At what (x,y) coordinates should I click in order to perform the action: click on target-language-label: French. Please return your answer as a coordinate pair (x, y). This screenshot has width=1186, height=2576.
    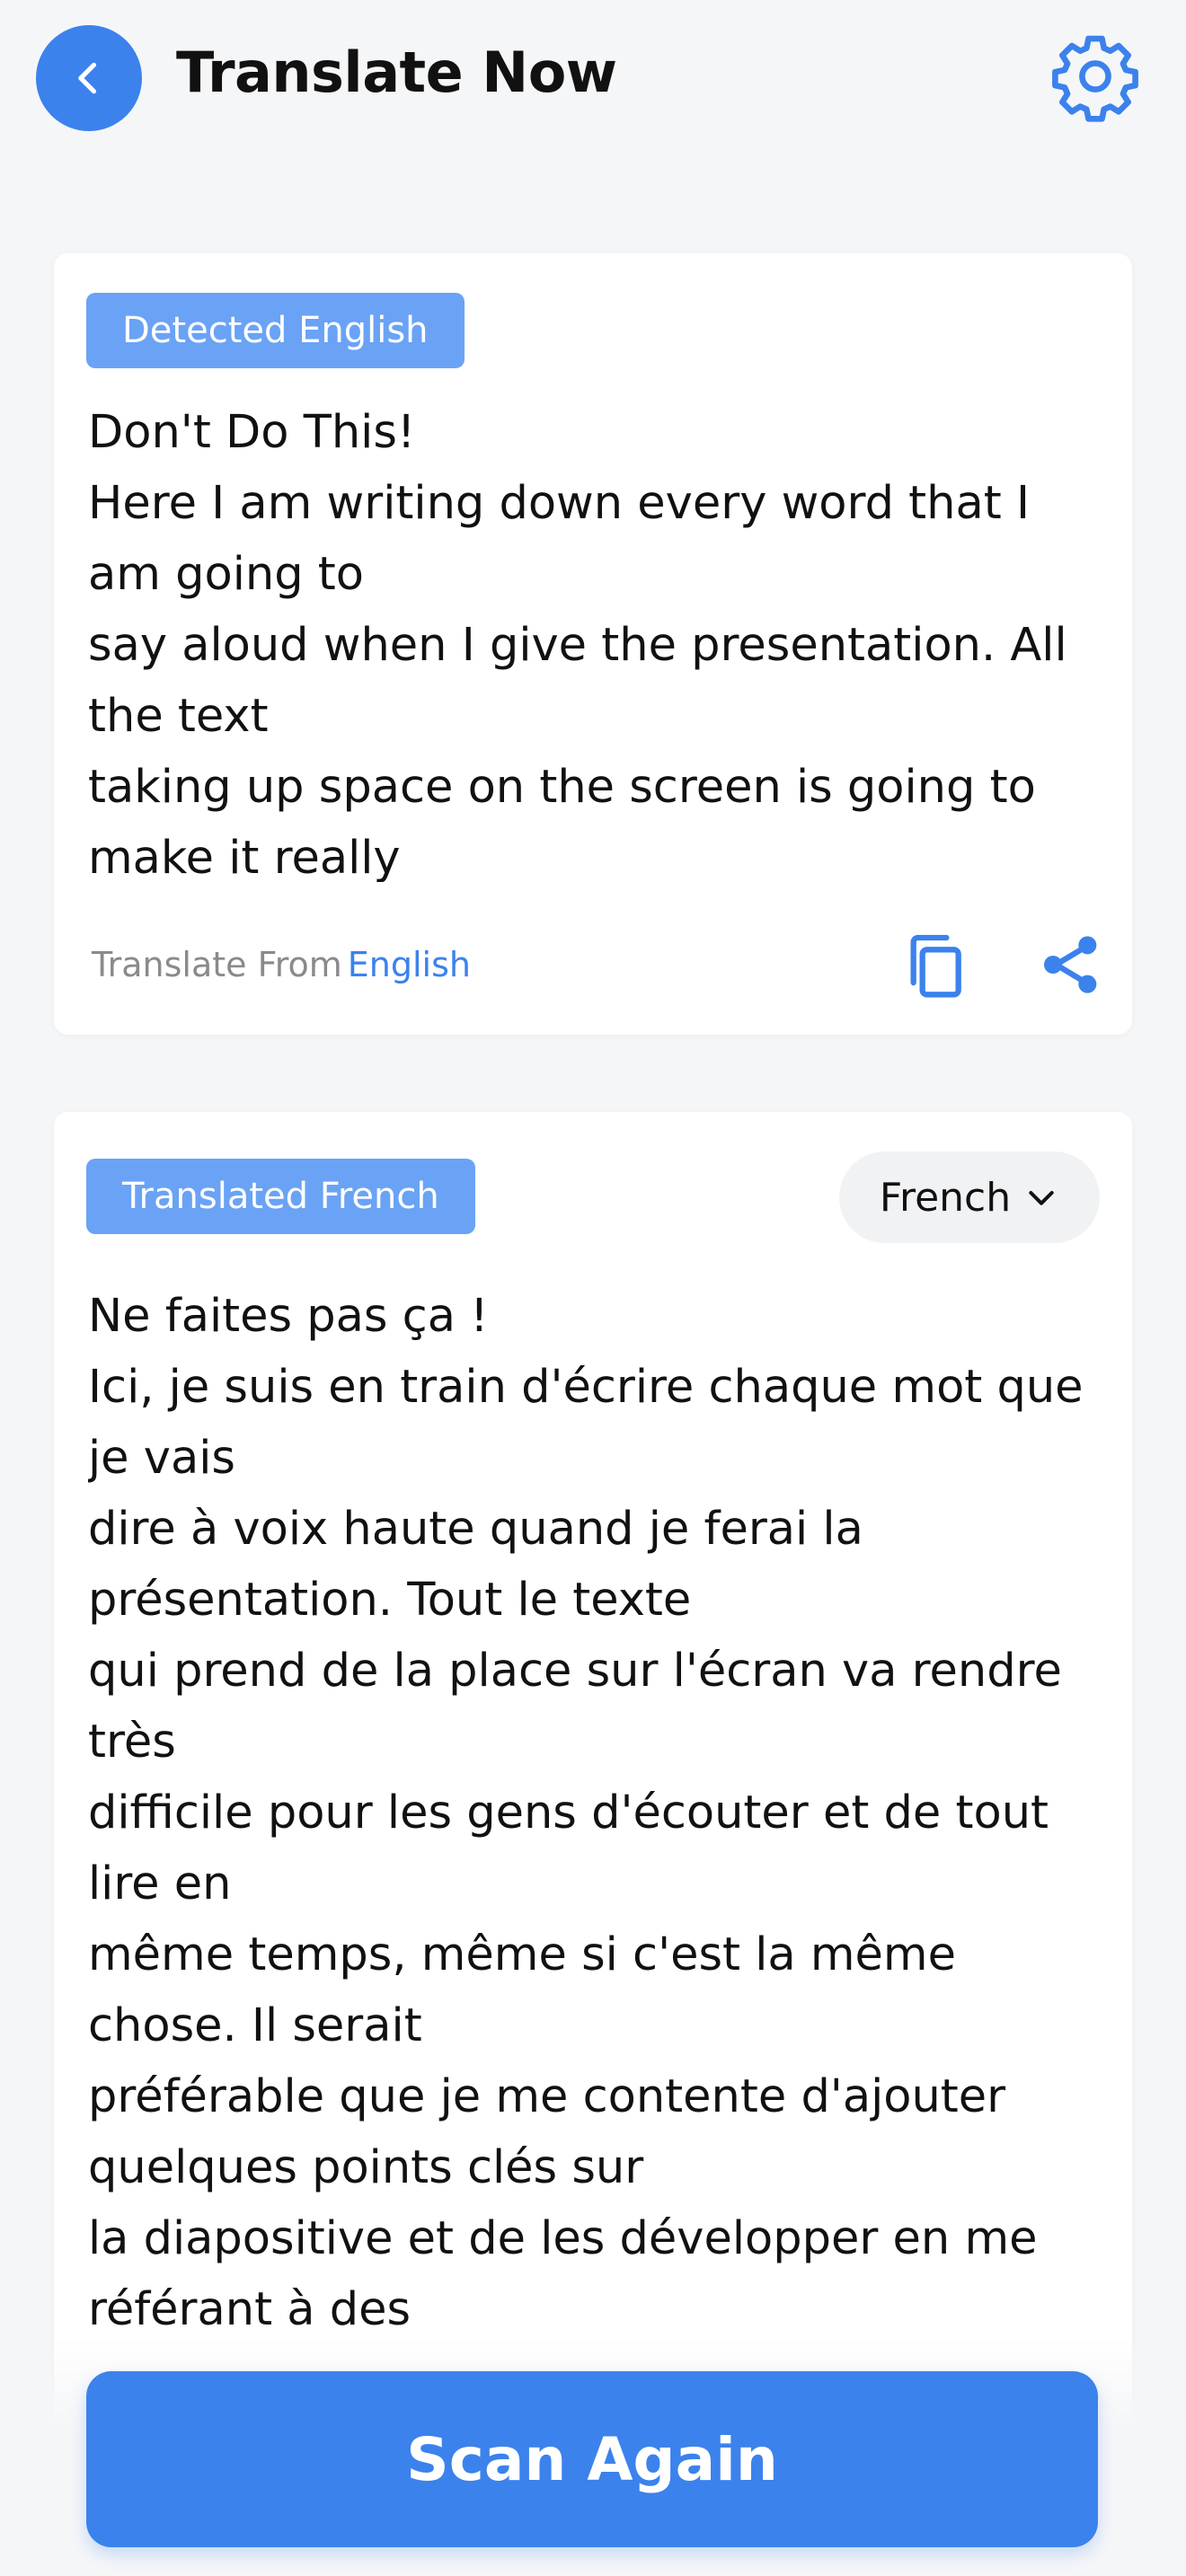
    Looking at the image, I should click on (945, 1197).